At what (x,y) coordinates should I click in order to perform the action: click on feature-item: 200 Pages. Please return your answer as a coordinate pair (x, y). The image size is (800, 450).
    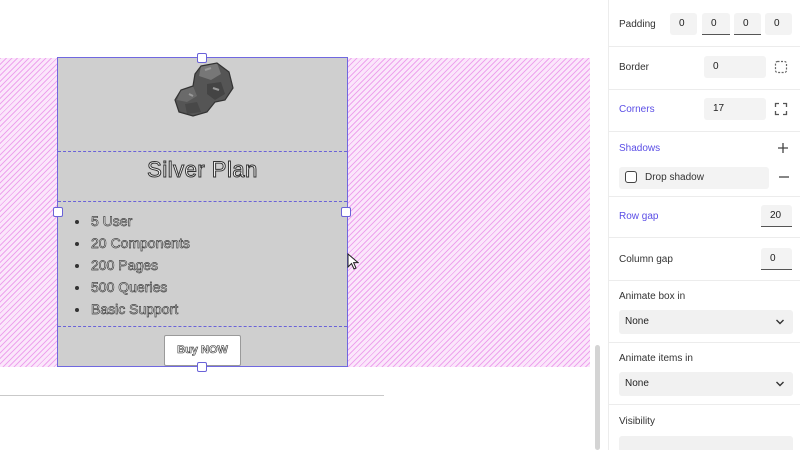
    Looking at the image, I should click on (131, 266).